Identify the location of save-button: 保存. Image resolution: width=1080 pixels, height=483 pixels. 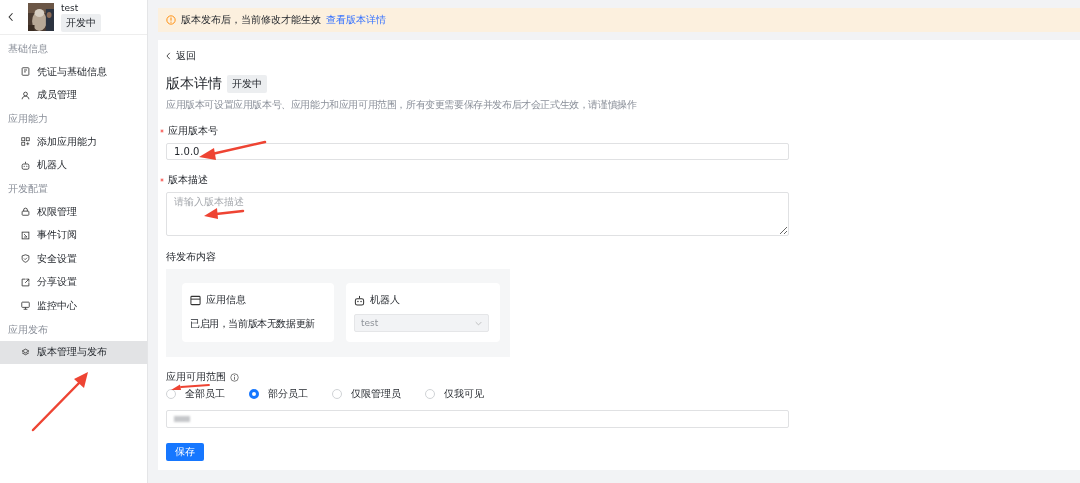
(185, 452).